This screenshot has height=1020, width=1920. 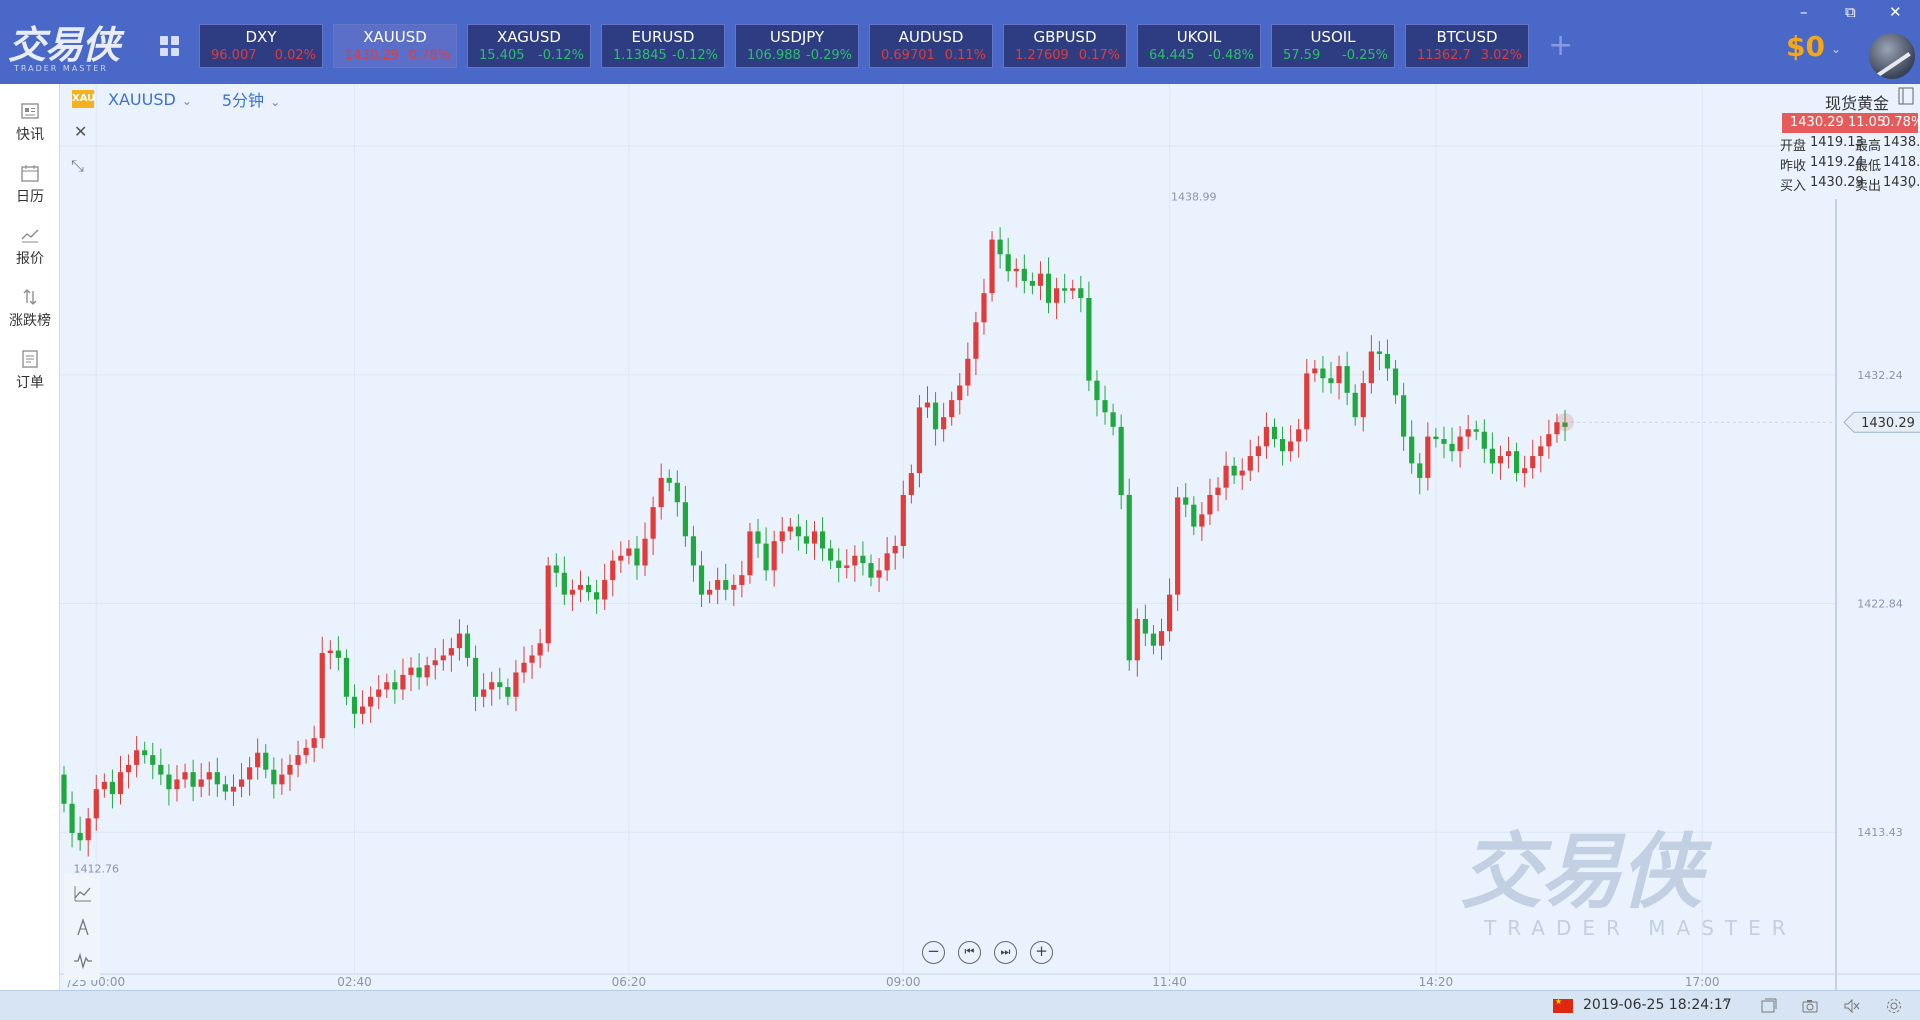 I want to click on ticker-tab-xagusd: XAGUSD 15.405 -0.12%, so click(x=529, y=46).